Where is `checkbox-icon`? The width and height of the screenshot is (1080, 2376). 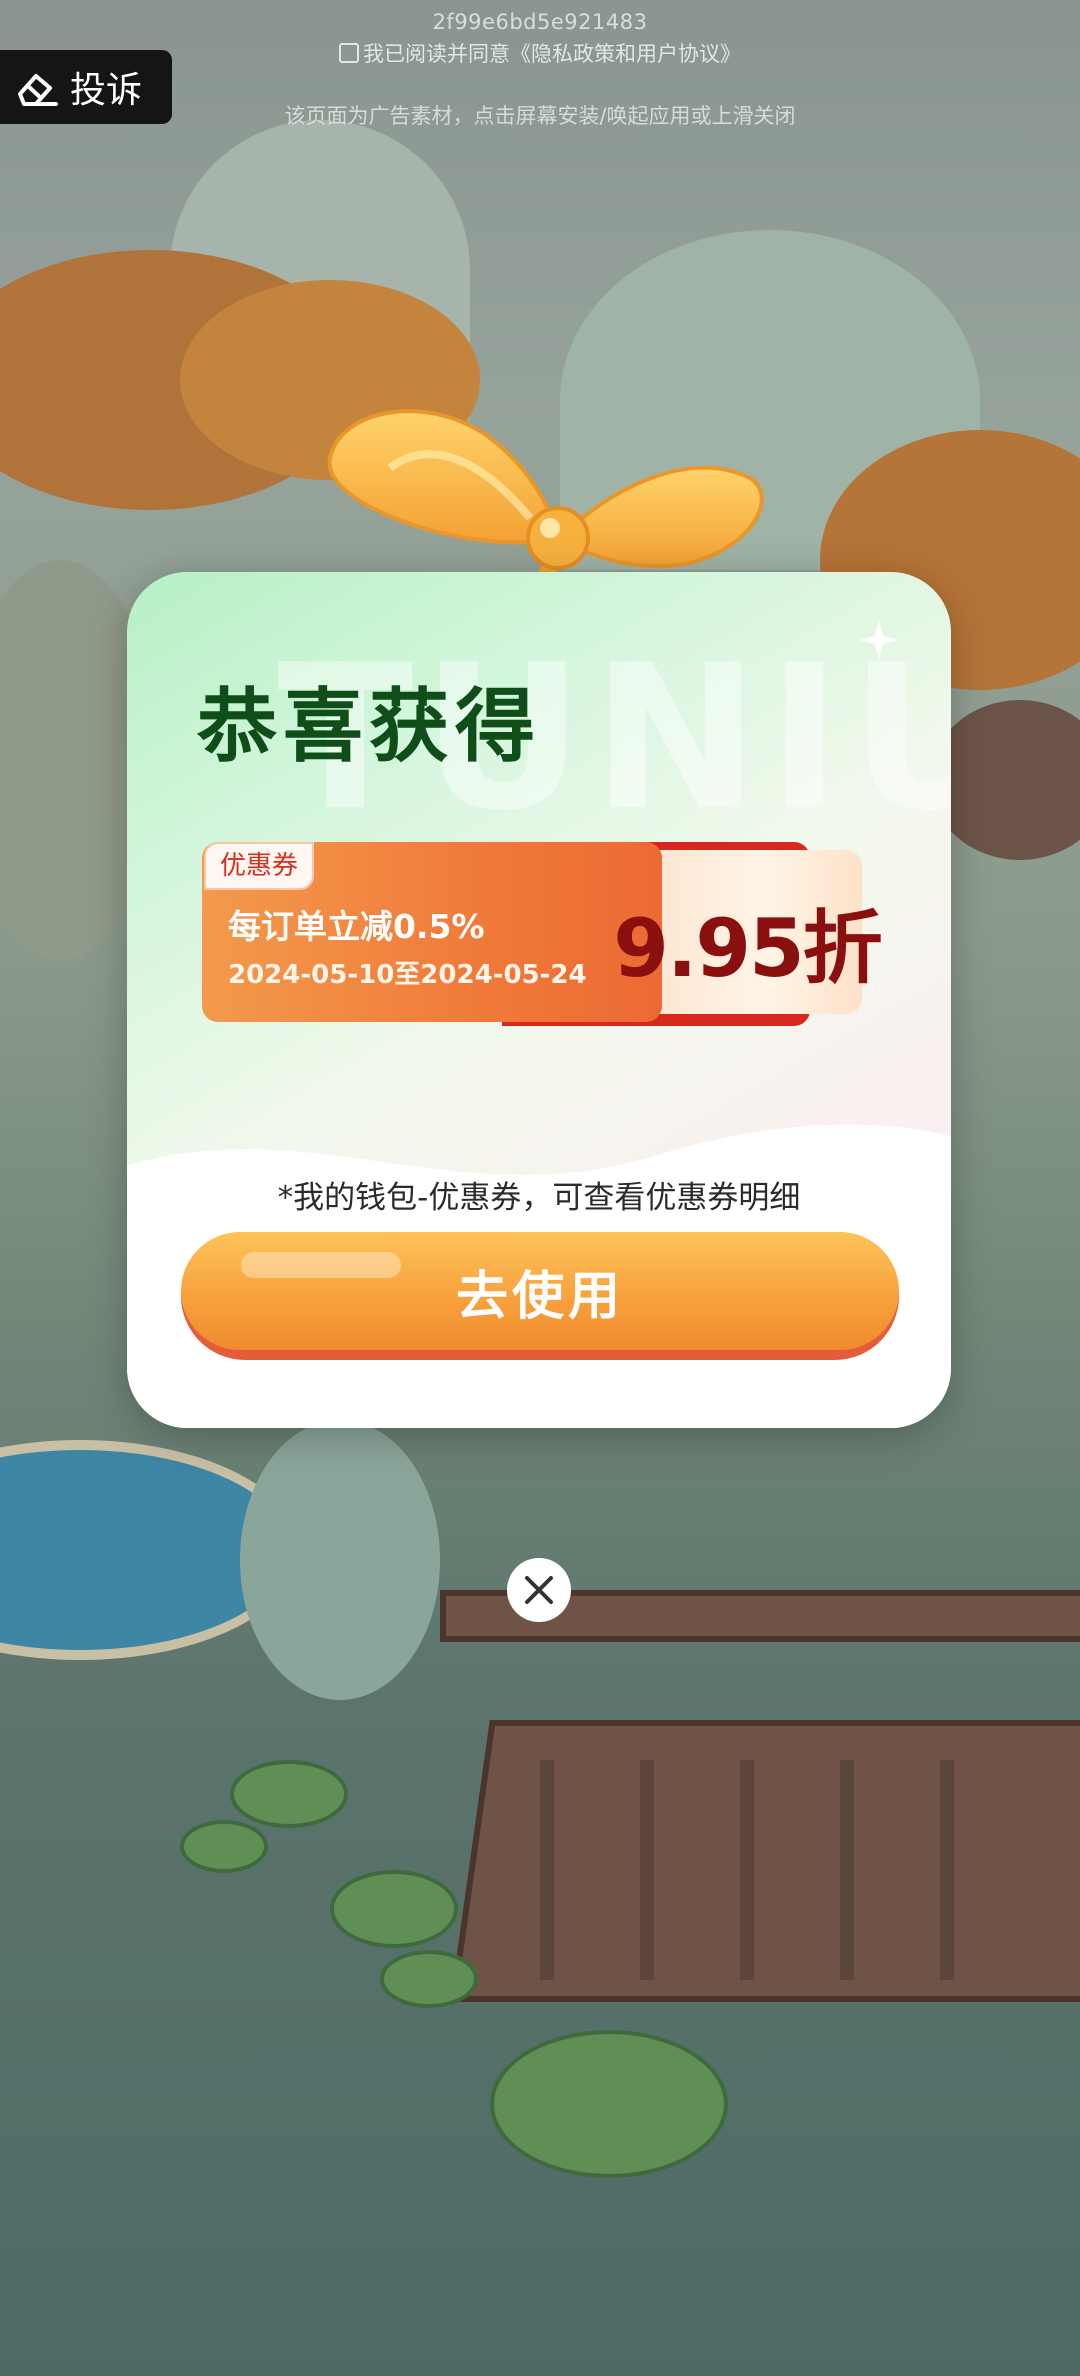
checkbox-icon is located at coordinates (349, 53).